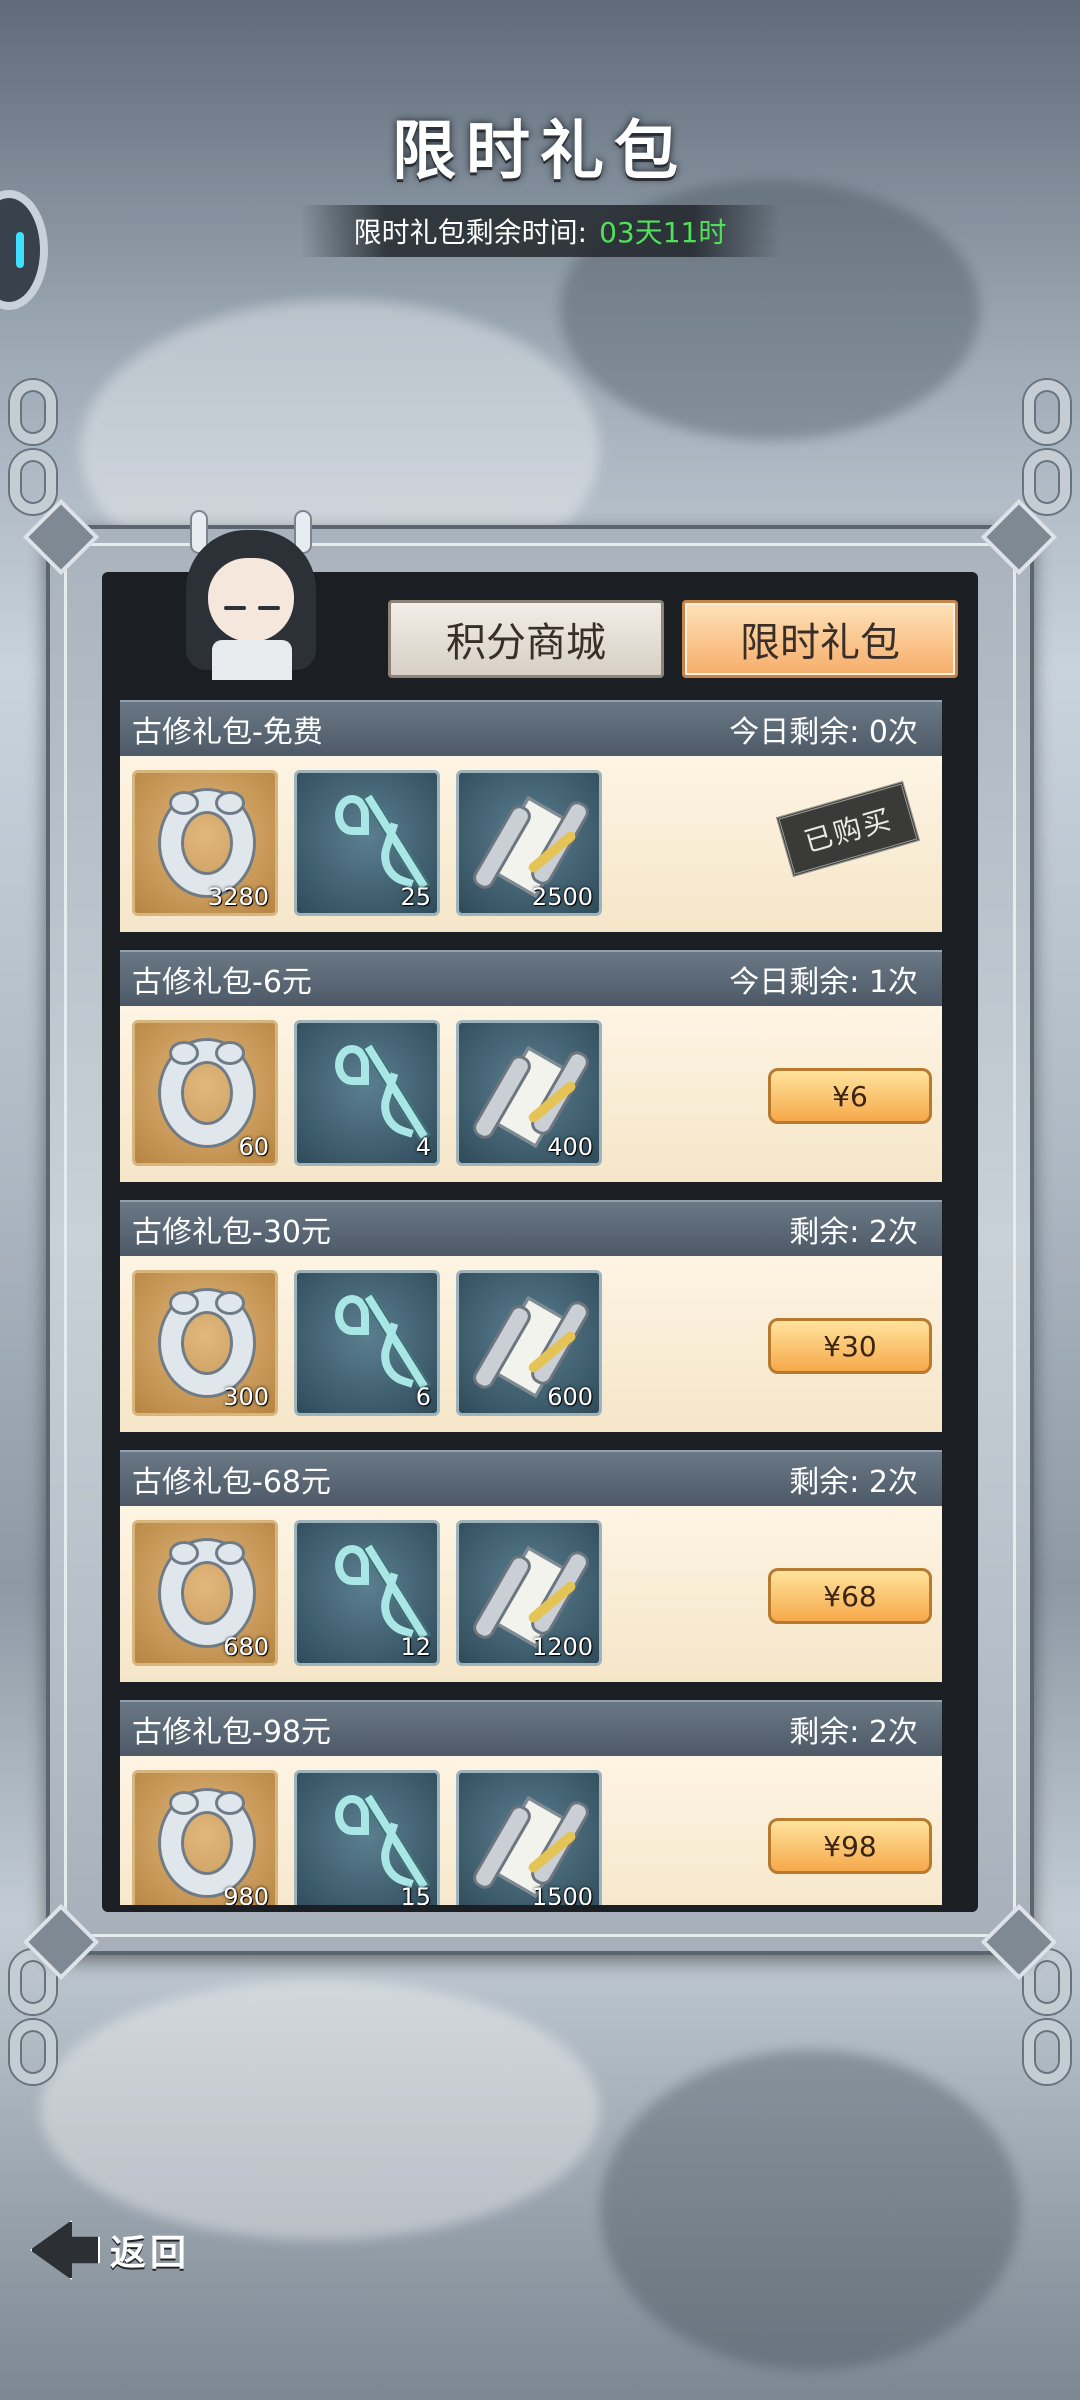 The height and width of the screenshot is (2400, 1080). Describe the element at coordinates (531, 978) in the screenshot. I see `pack-header: 古修礼包-6元 今日剩余: 1次` at that location.